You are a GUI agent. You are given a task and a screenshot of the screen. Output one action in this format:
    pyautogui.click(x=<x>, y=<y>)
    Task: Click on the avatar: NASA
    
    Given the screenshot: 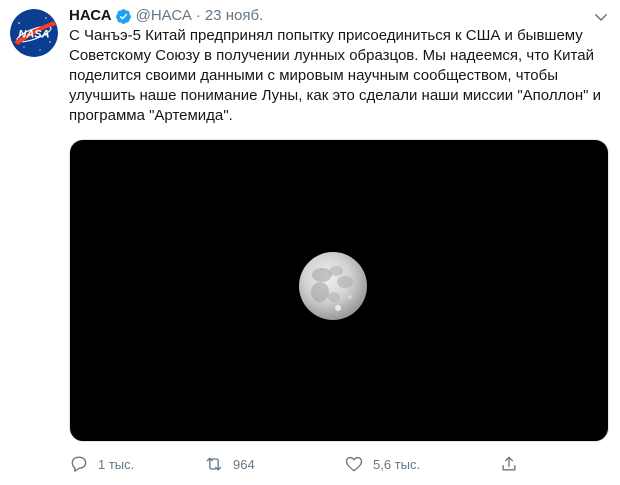 What is the action you would take?
    pyautogui.click(x=34, y=33)
    